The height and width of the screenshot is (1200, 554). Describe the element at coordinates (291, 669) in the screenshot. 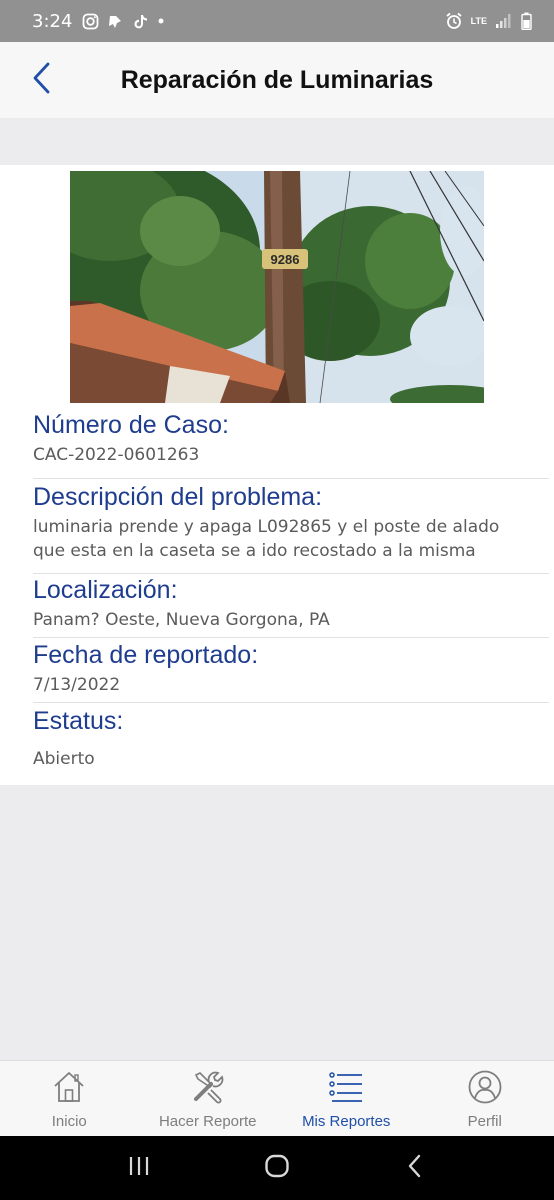

I see `reported-date-field: Fecha de reportado: 7/13/2022` at that location.